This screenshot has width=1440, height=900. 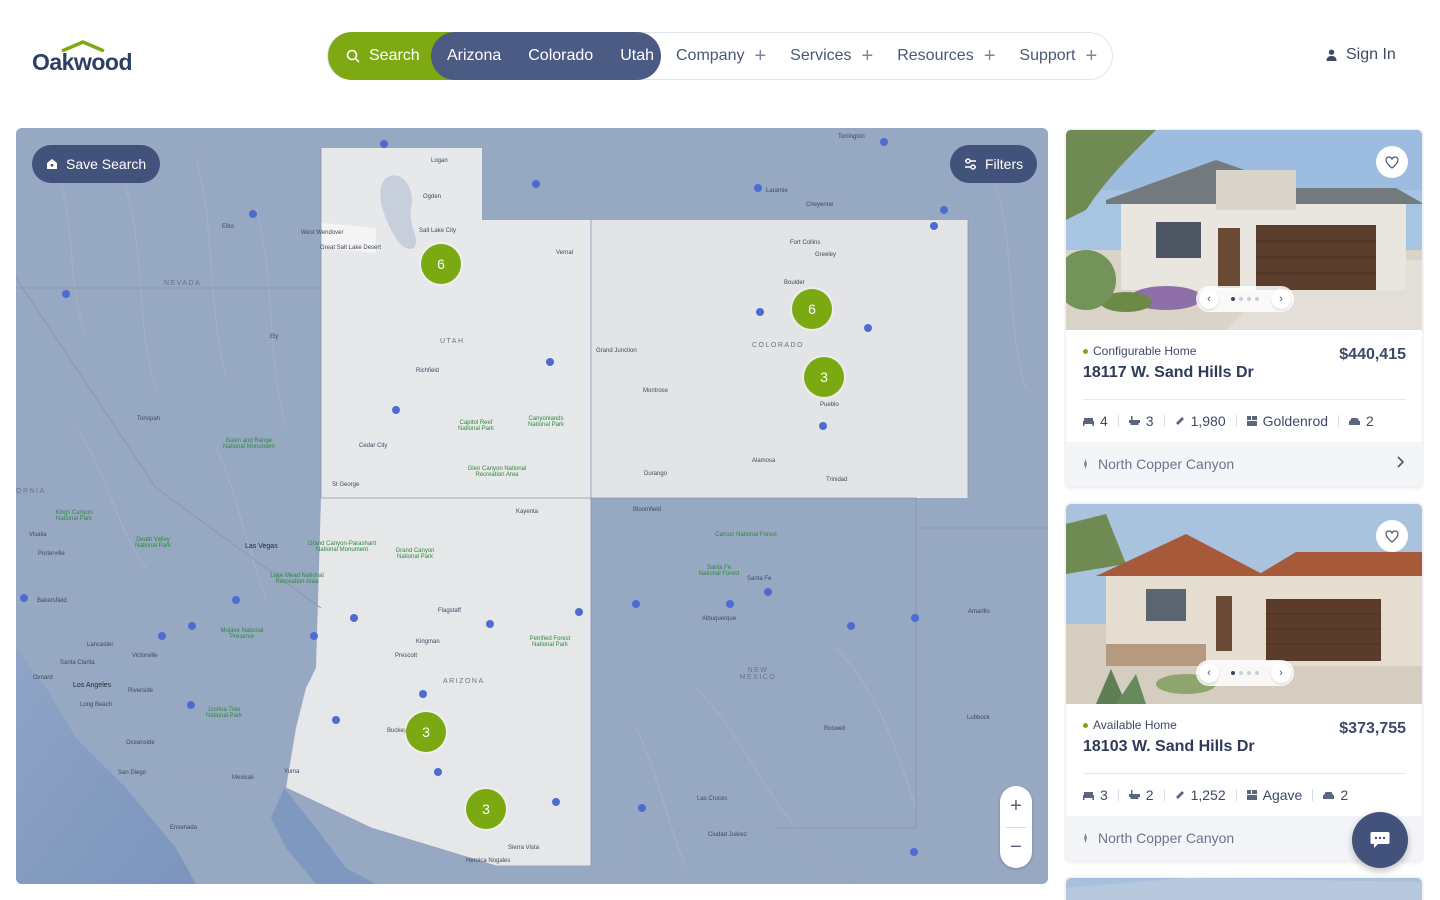 I want to click on zoom-in-button: +, so click(x=1016, y=806).